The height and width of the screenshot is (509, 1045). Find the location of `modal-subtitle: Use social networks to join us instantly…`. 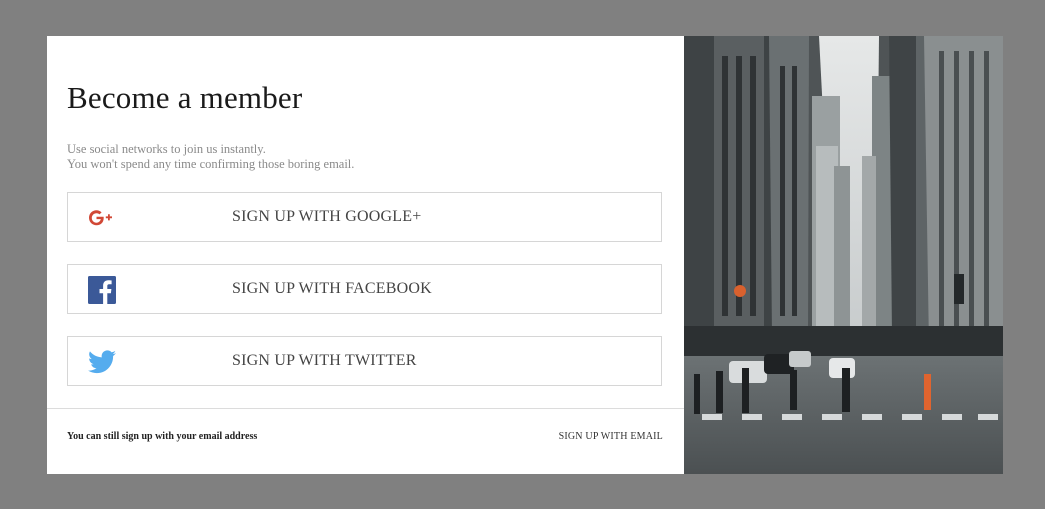

modal-subtitle: Use social networks to join us instantly… is located at coordinates (210, 157).